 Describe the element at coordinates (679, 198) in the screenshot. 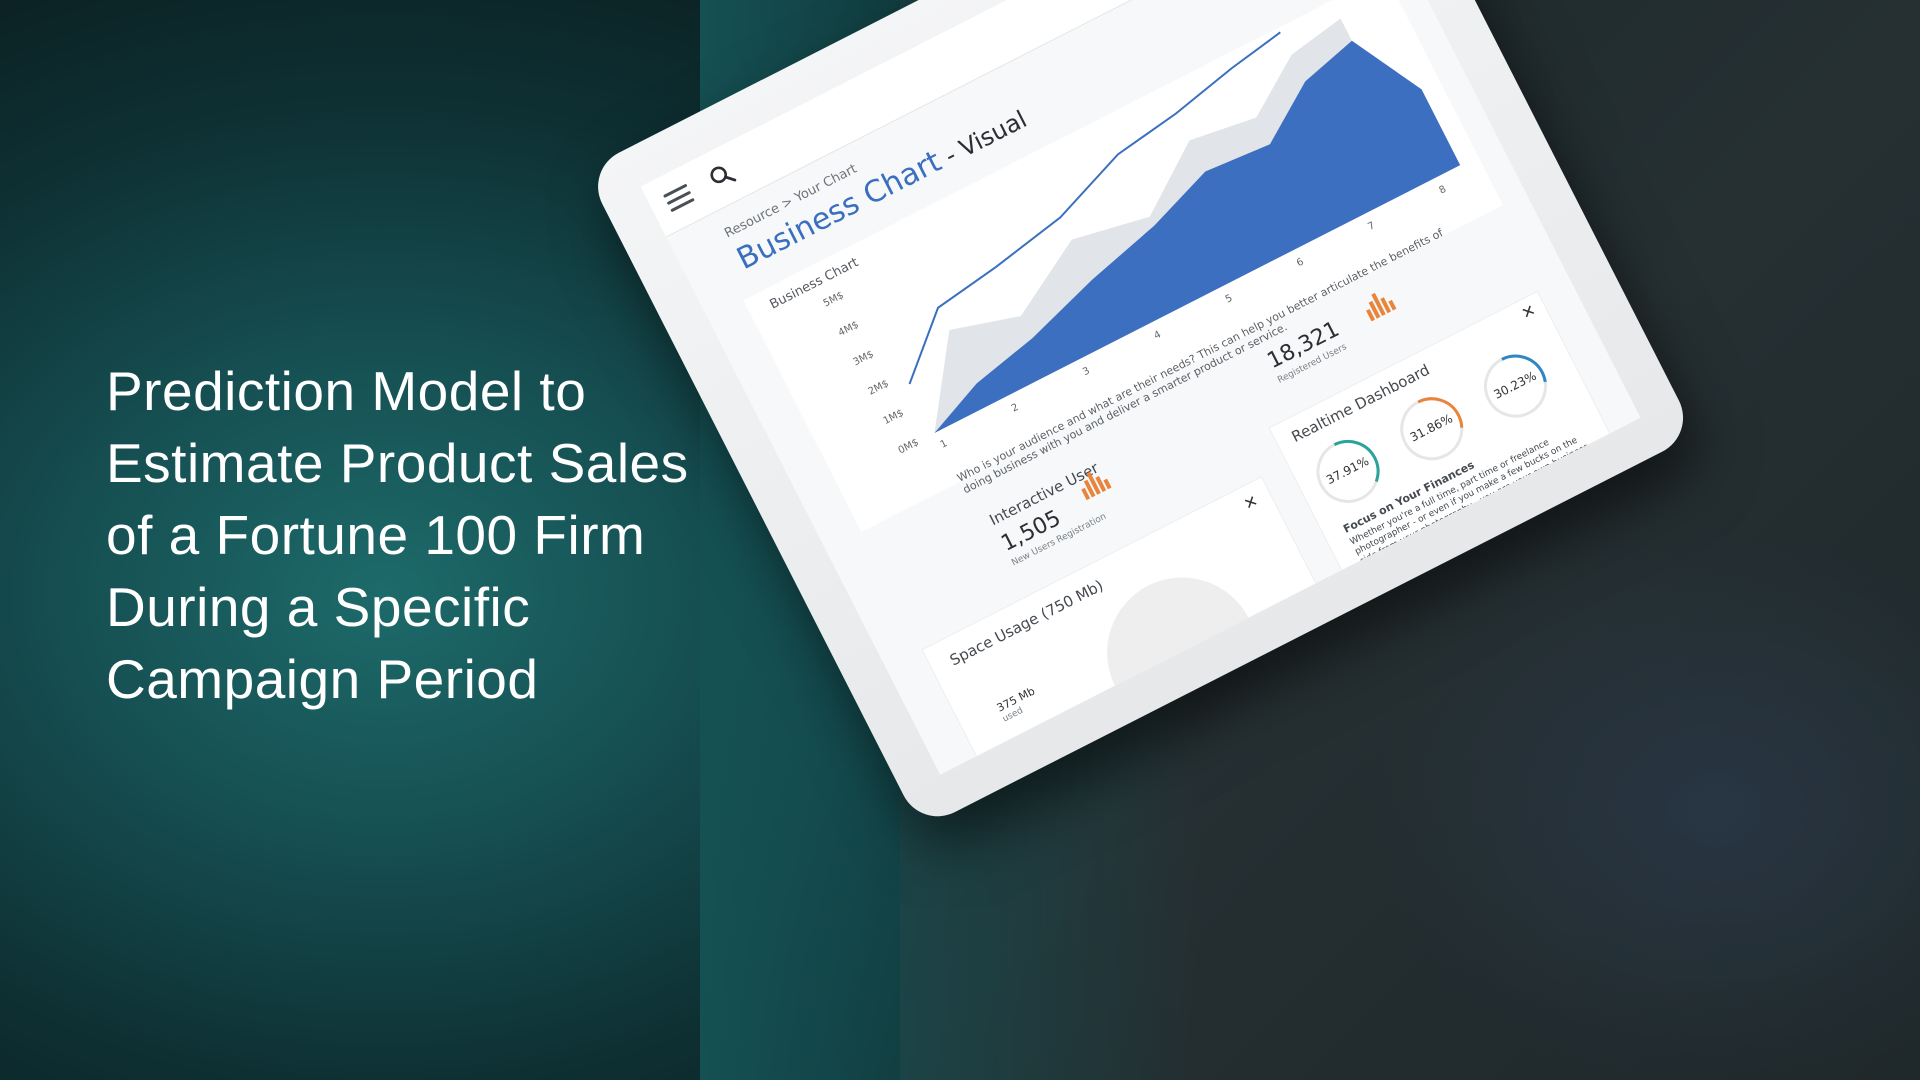

I see `hamburger-menu-icon` at that location.